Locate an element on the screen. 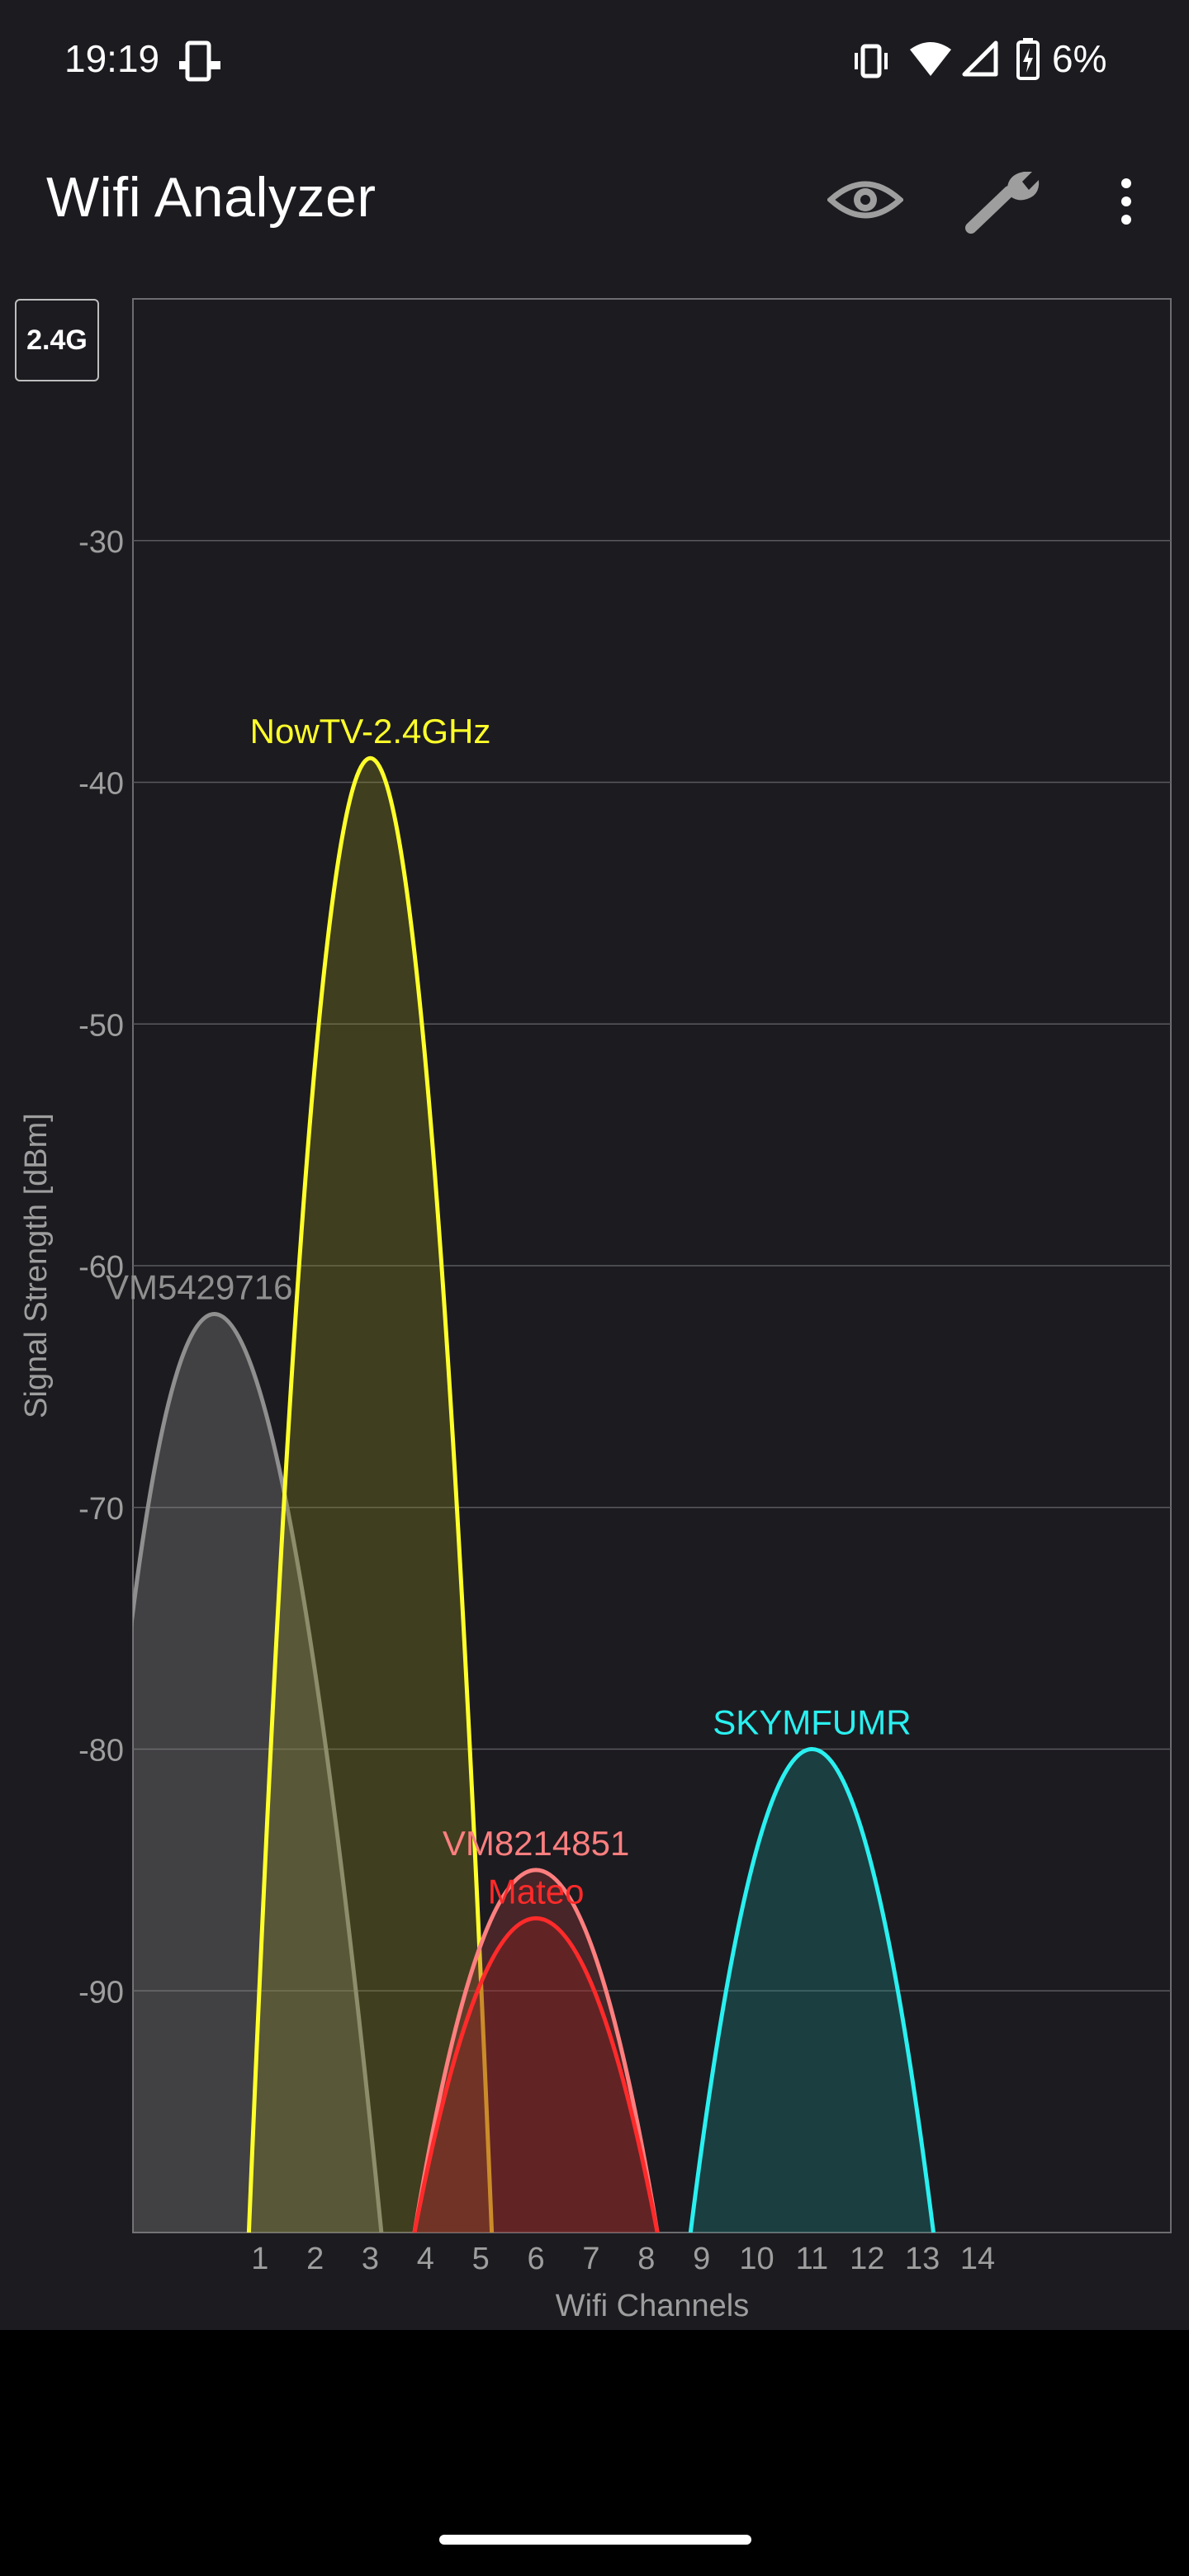 The image size is (1189, 2576). x-tick-label: 8 is located at coordinates (646, 2259).